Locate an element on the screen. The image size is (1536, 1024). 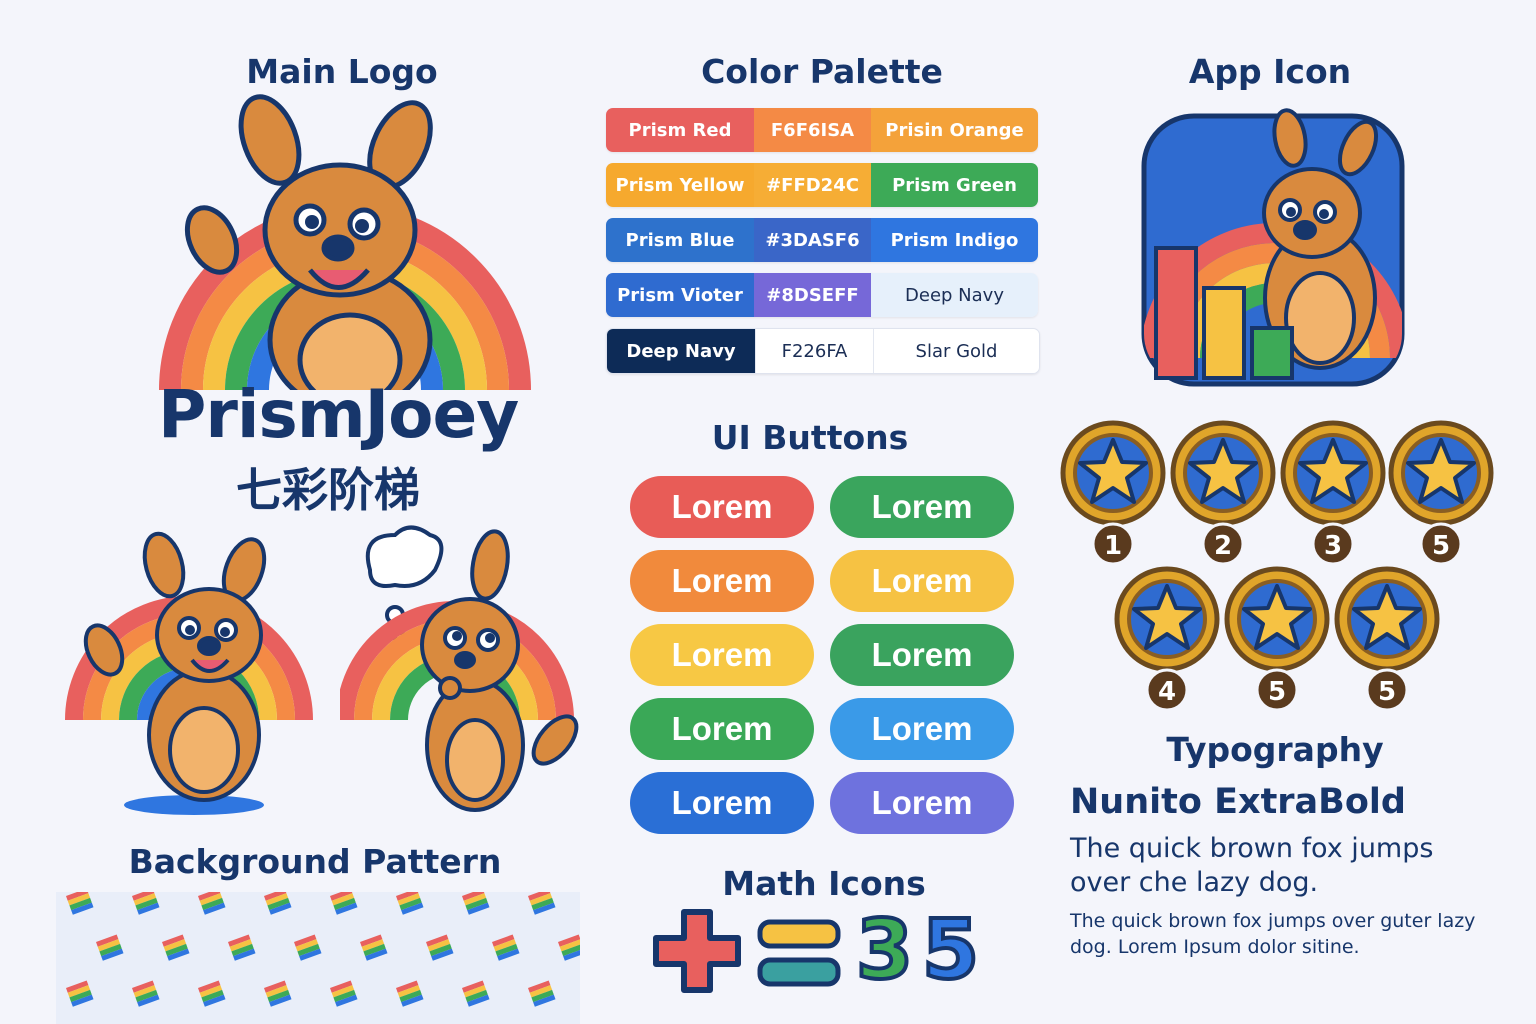
swatch: #FFD24C is located at coordinates (812, 185).